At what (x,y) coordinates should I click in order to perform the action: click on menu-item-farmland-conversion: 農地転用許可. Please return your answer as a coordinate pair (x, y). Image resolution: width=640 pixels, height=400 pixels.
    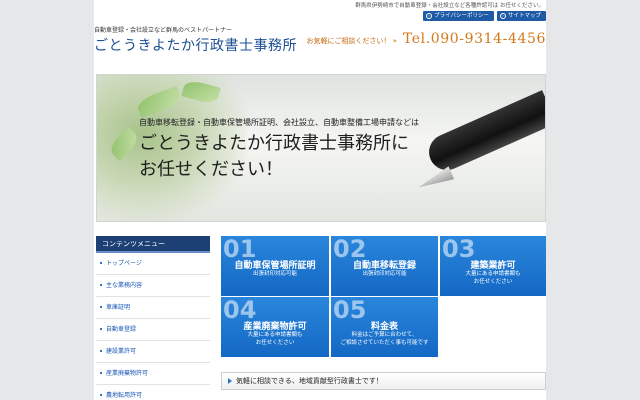
    Looking at the image, I should click on (153, 392).